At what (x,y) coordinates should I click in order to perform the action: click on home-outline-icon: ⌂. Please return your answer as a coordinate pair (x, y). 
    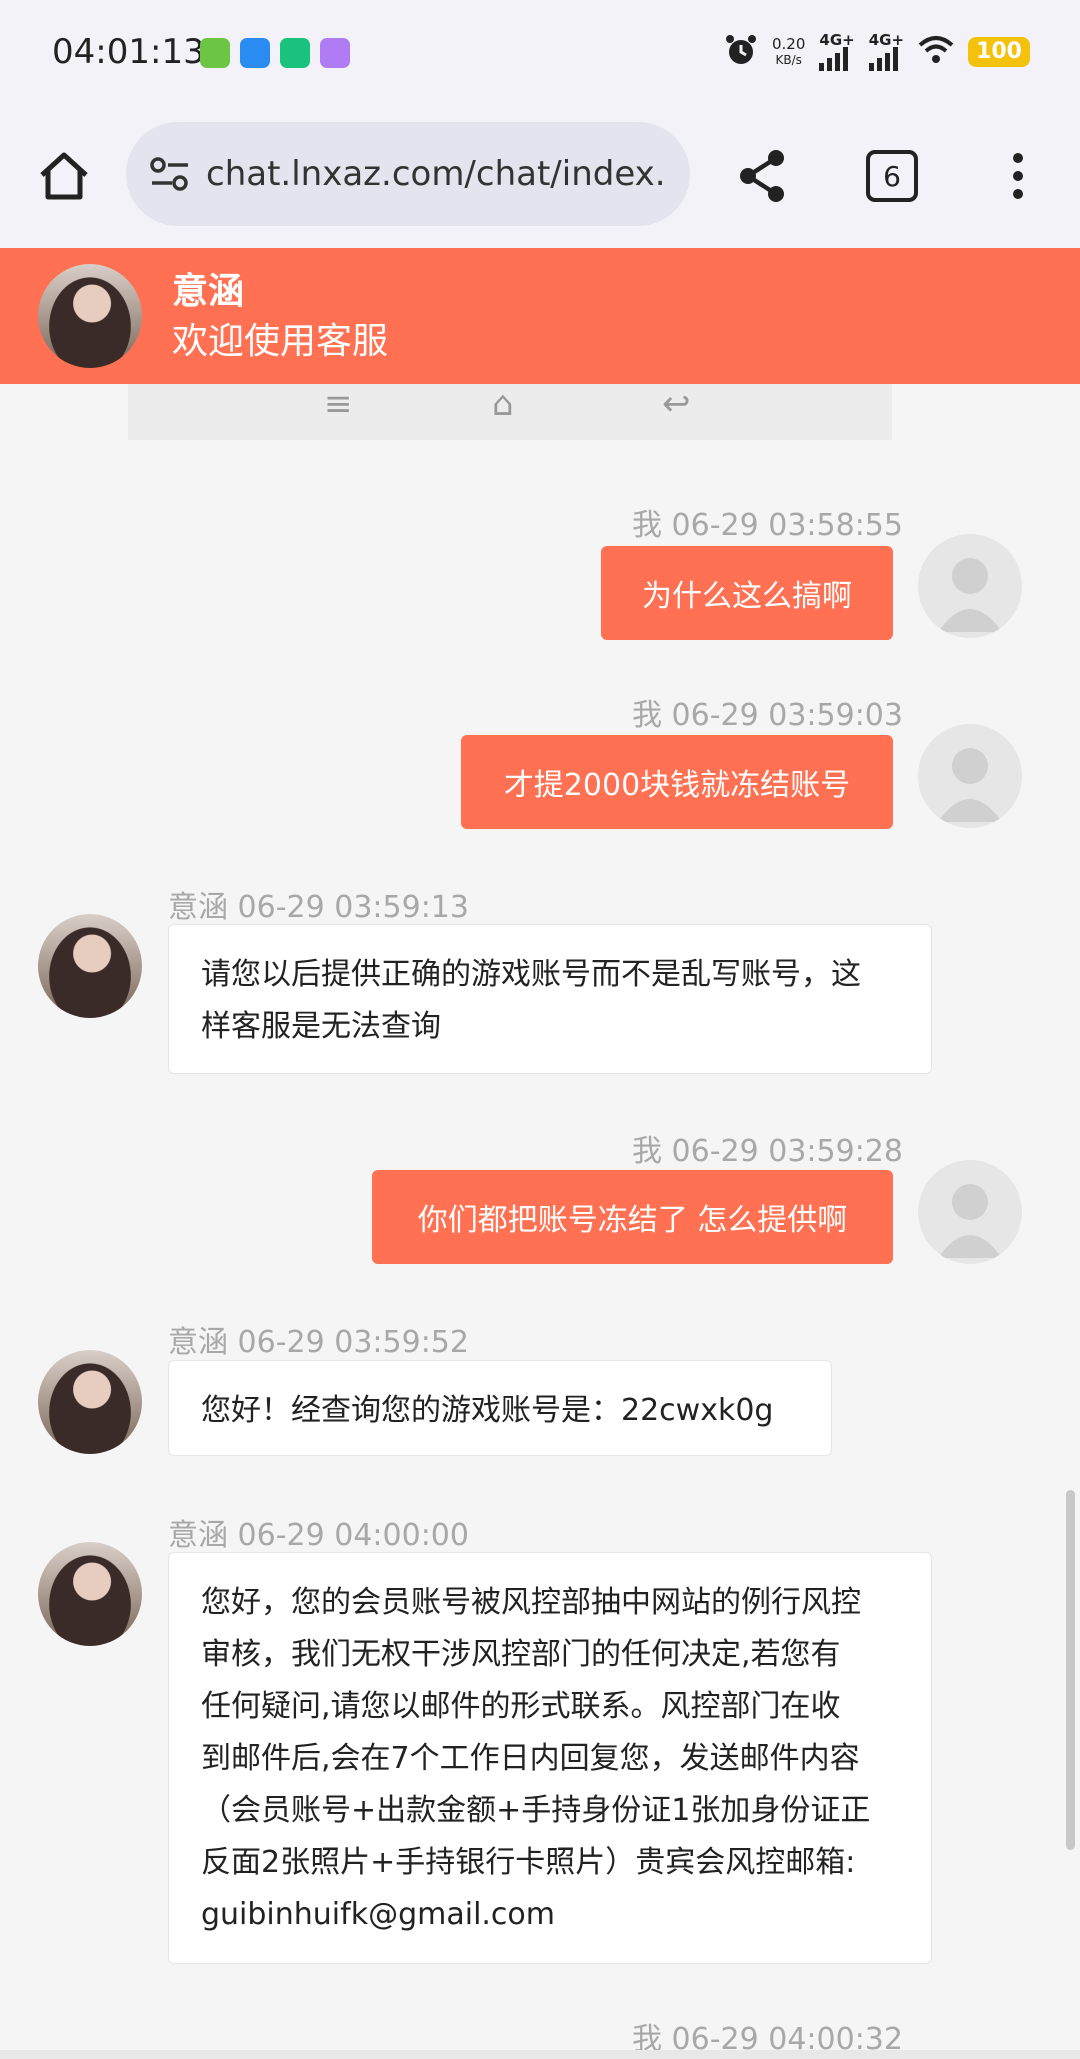
    Looking at the image, I should click on (503, 404).